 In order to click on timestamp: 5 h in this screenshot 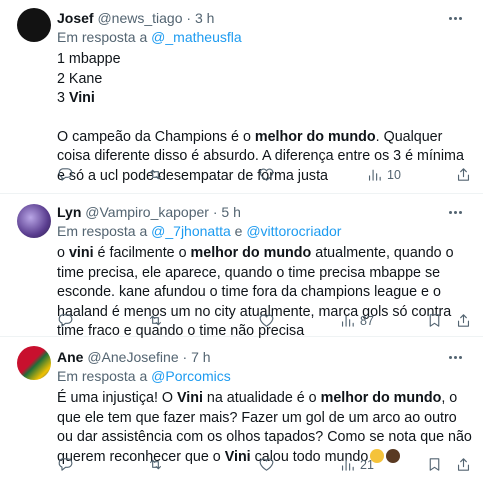, I will do `click(230, 212)`.